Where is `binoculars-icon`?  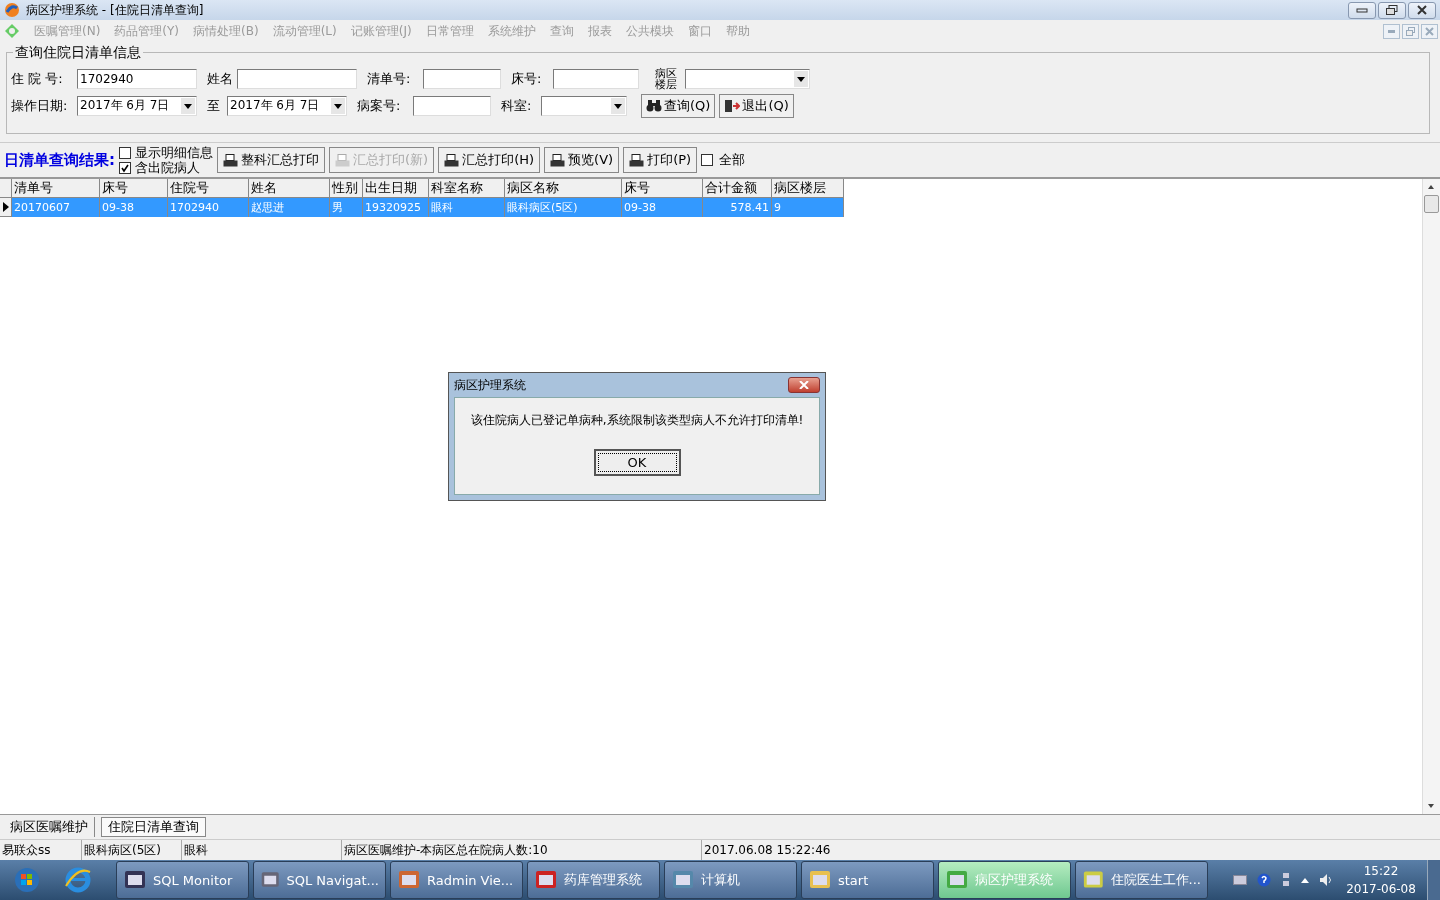 binoculars-icon is located at coordinates (654, 105).